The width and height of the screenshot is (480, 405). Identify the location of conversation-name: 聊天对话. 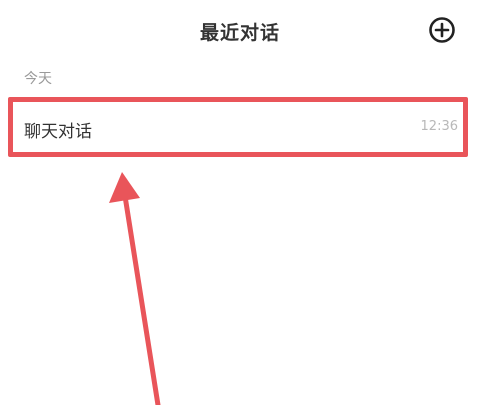
(58, 132).